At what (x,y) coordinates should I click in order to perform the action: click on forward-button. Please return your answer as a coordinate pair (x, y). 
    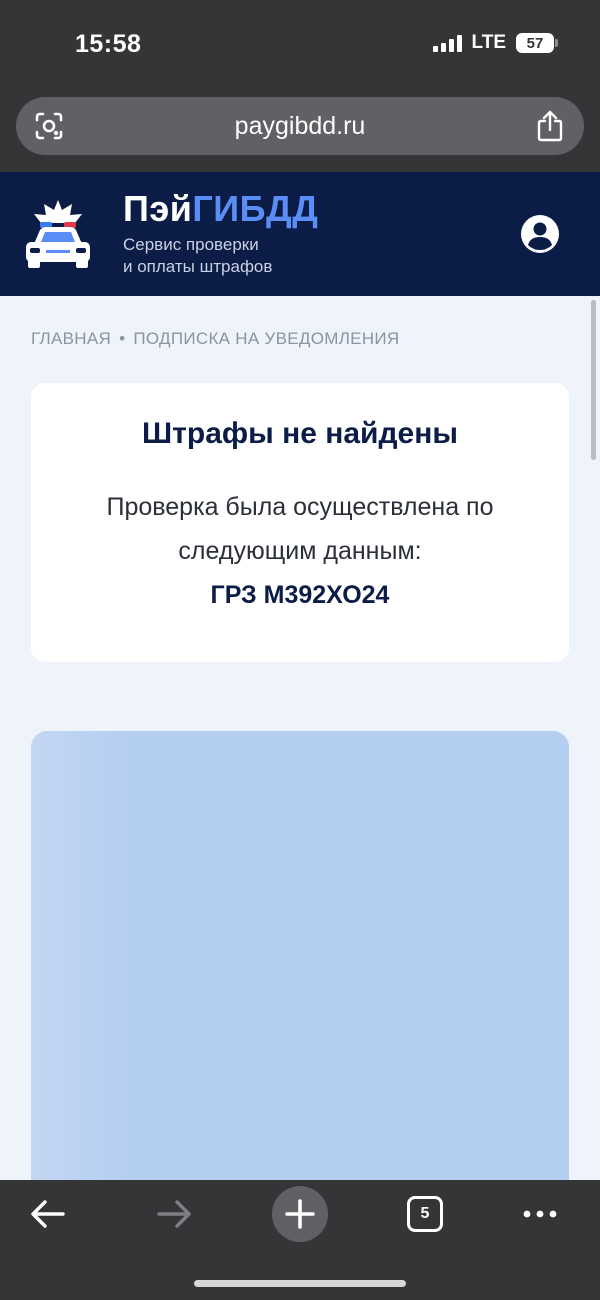
    Looking at the image, I should click on (174, 1214).